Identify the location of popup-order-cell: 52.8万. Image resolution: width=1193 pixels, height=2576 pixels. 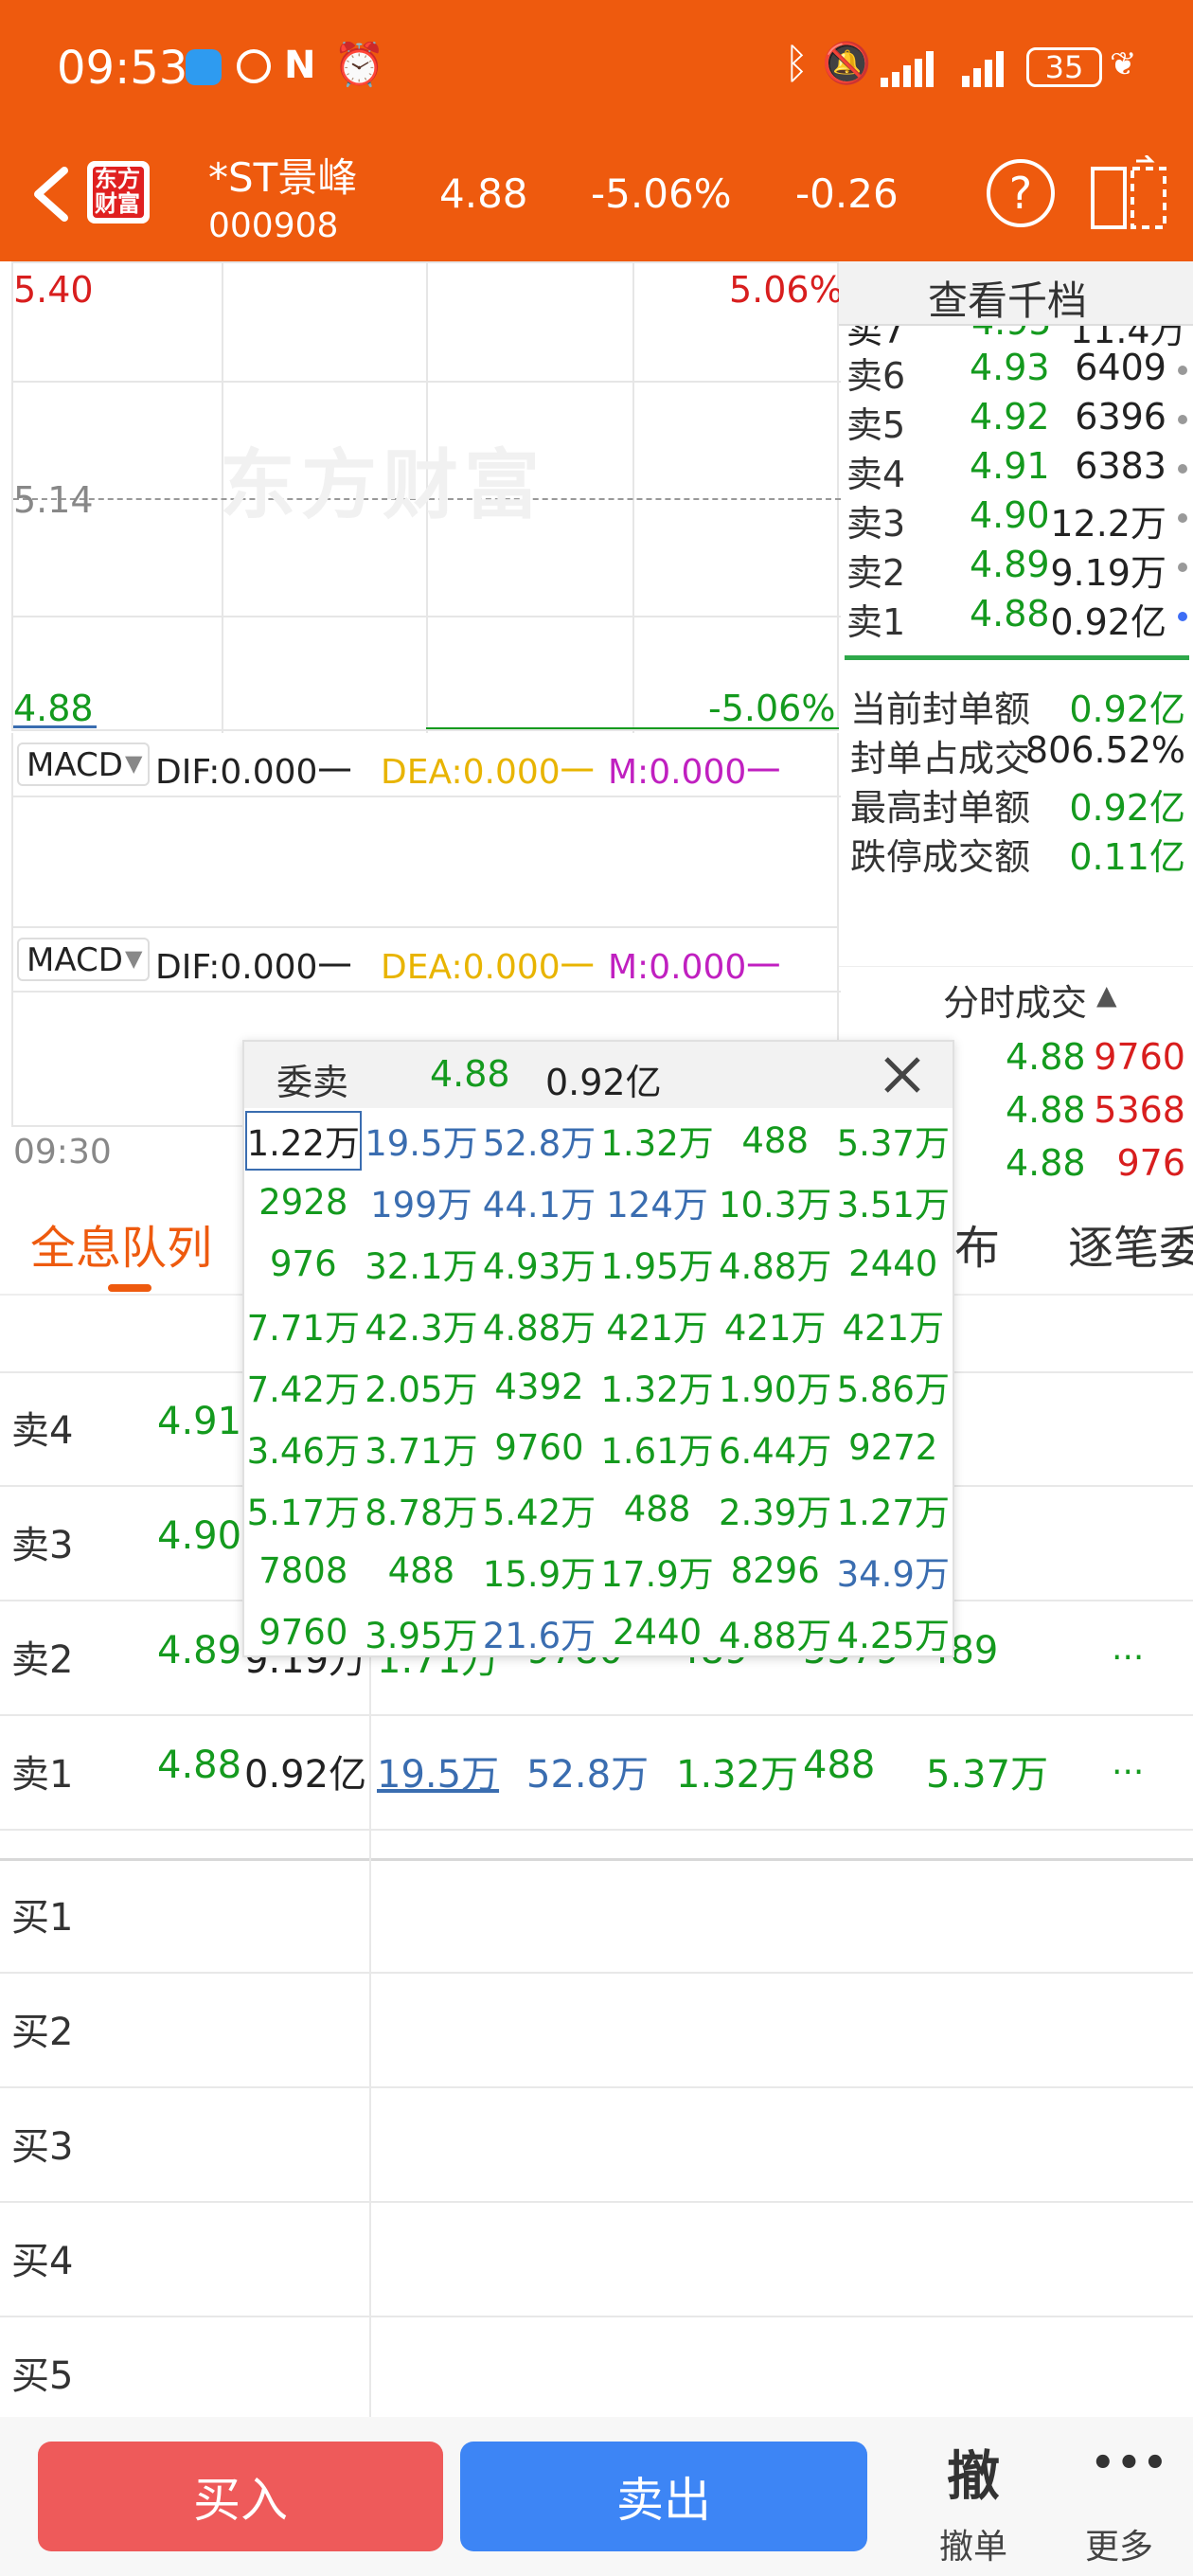
(539, 1141).